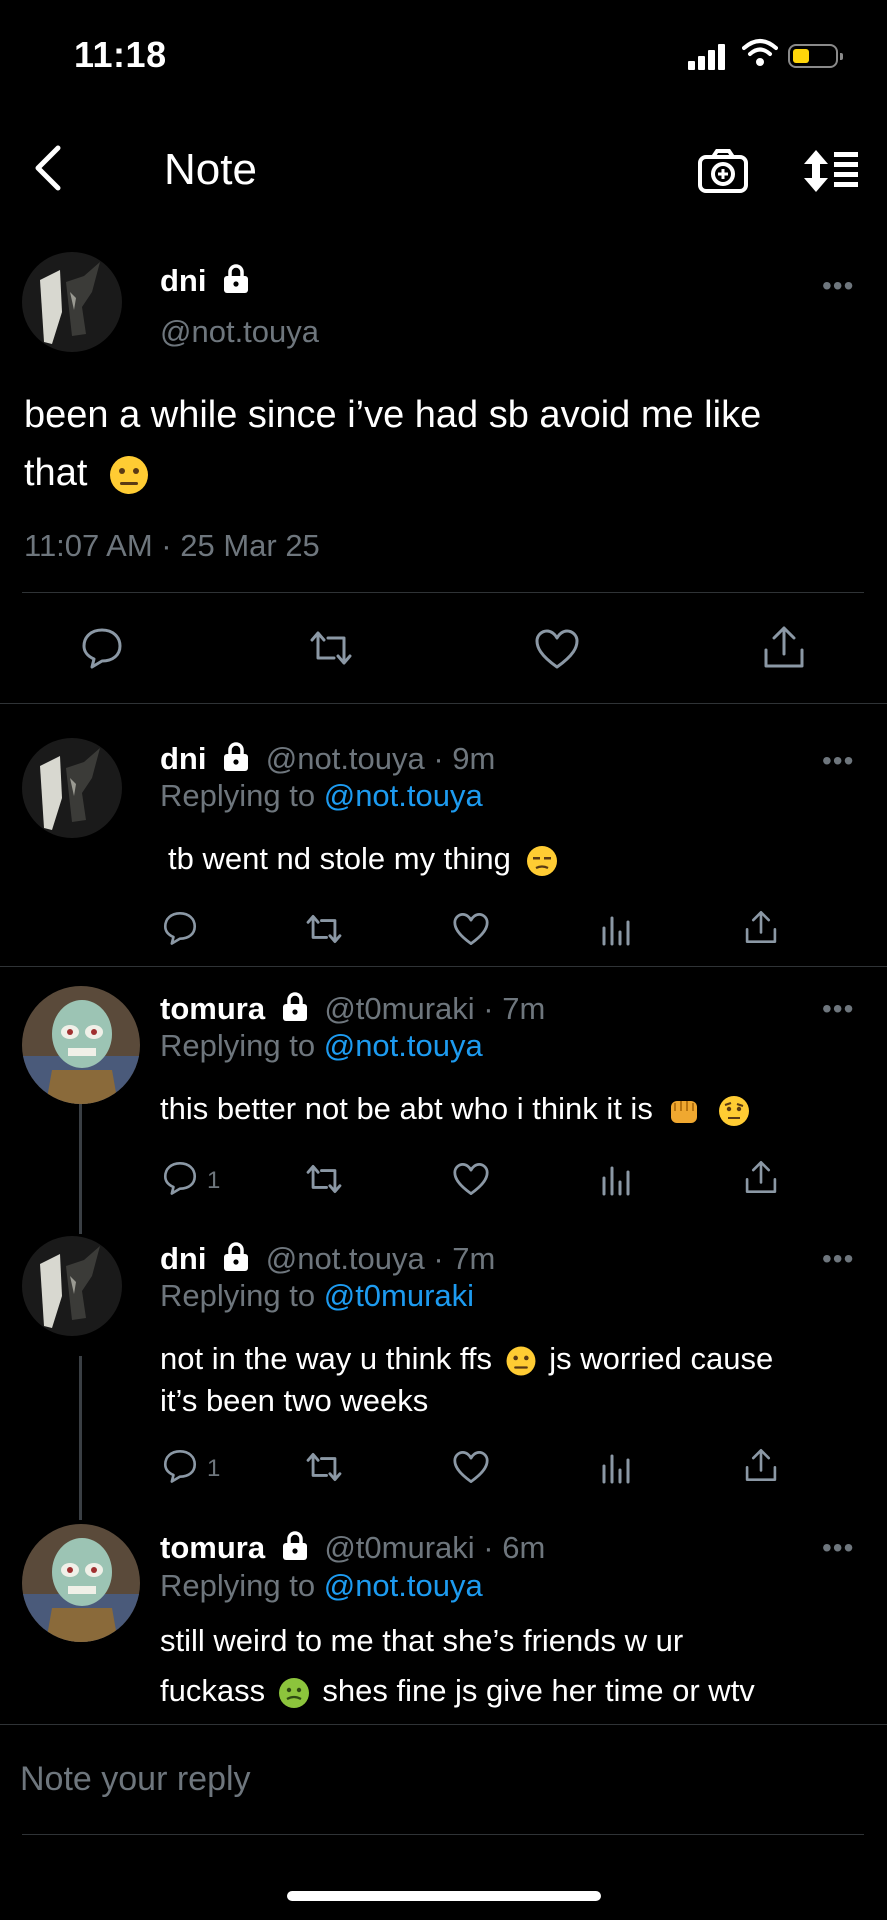 This screenshot has width=887, height=1920. What do you see at coordinates (723, 171) in the screenshot?
I see `camera-plus-icon` at bounding box center [723, 171].